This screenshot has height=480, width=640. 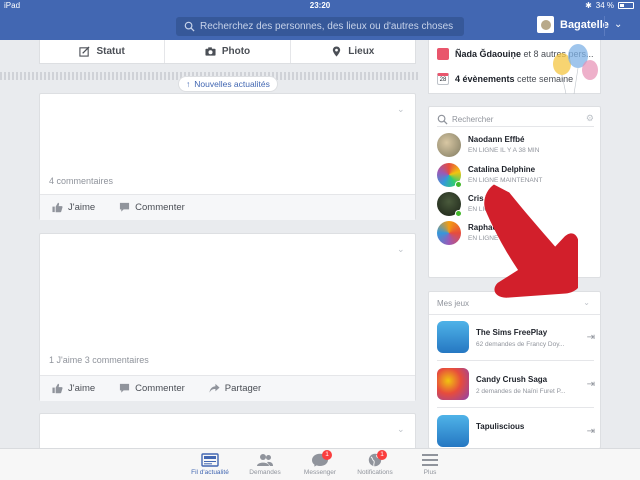 I want to click on clock: 23:20, so click(x=320, y=5).